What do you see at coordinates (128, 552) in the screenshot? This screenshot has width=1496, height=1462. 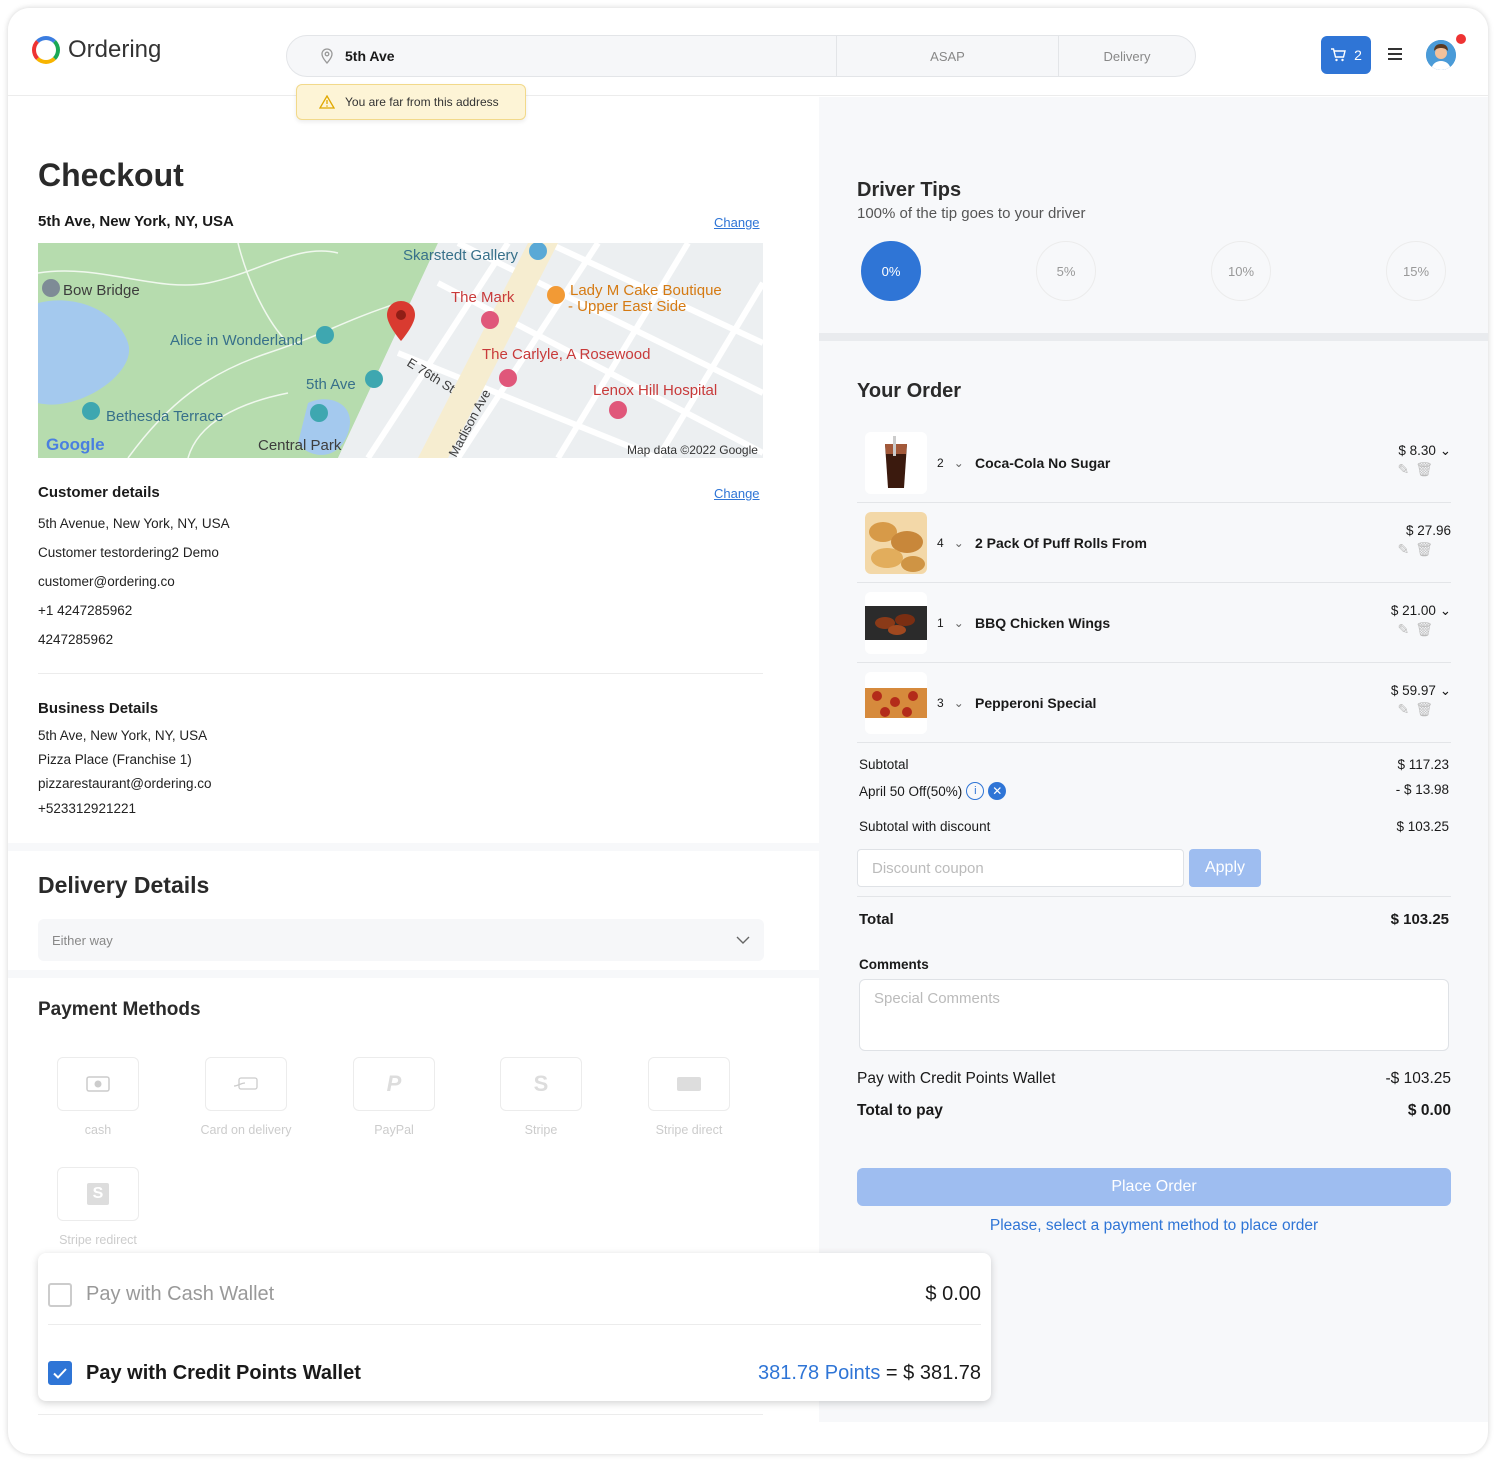 I see `customer-name: Customer testordering2 Demo` at bounding box center [128, 552].